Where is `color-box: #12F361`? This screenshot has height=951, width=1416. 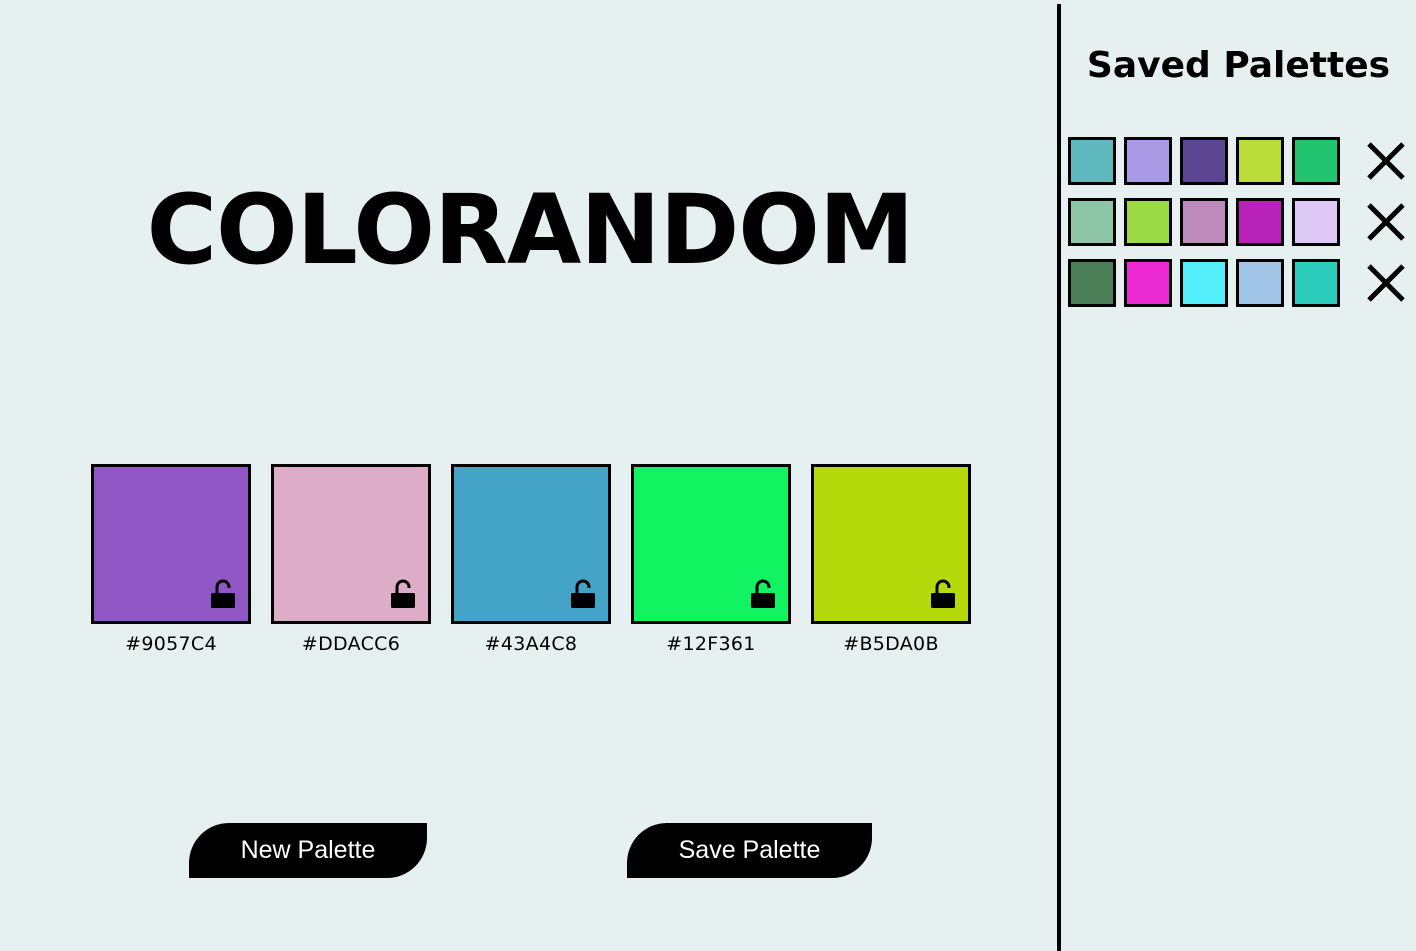 color-box: #12F361 is located at coordinates (711, 559).